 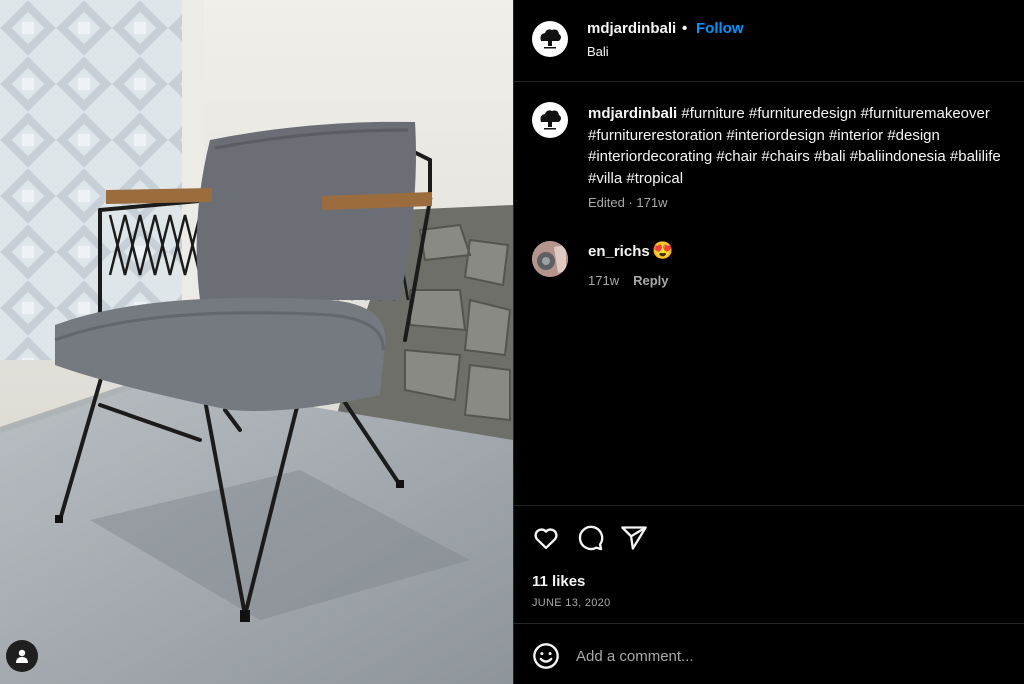 What do you see at coordinates (769, 41) in the screenshot?
I see `post-header: mdjardinbali • Follow Bali` at bounding box center [769, 41].